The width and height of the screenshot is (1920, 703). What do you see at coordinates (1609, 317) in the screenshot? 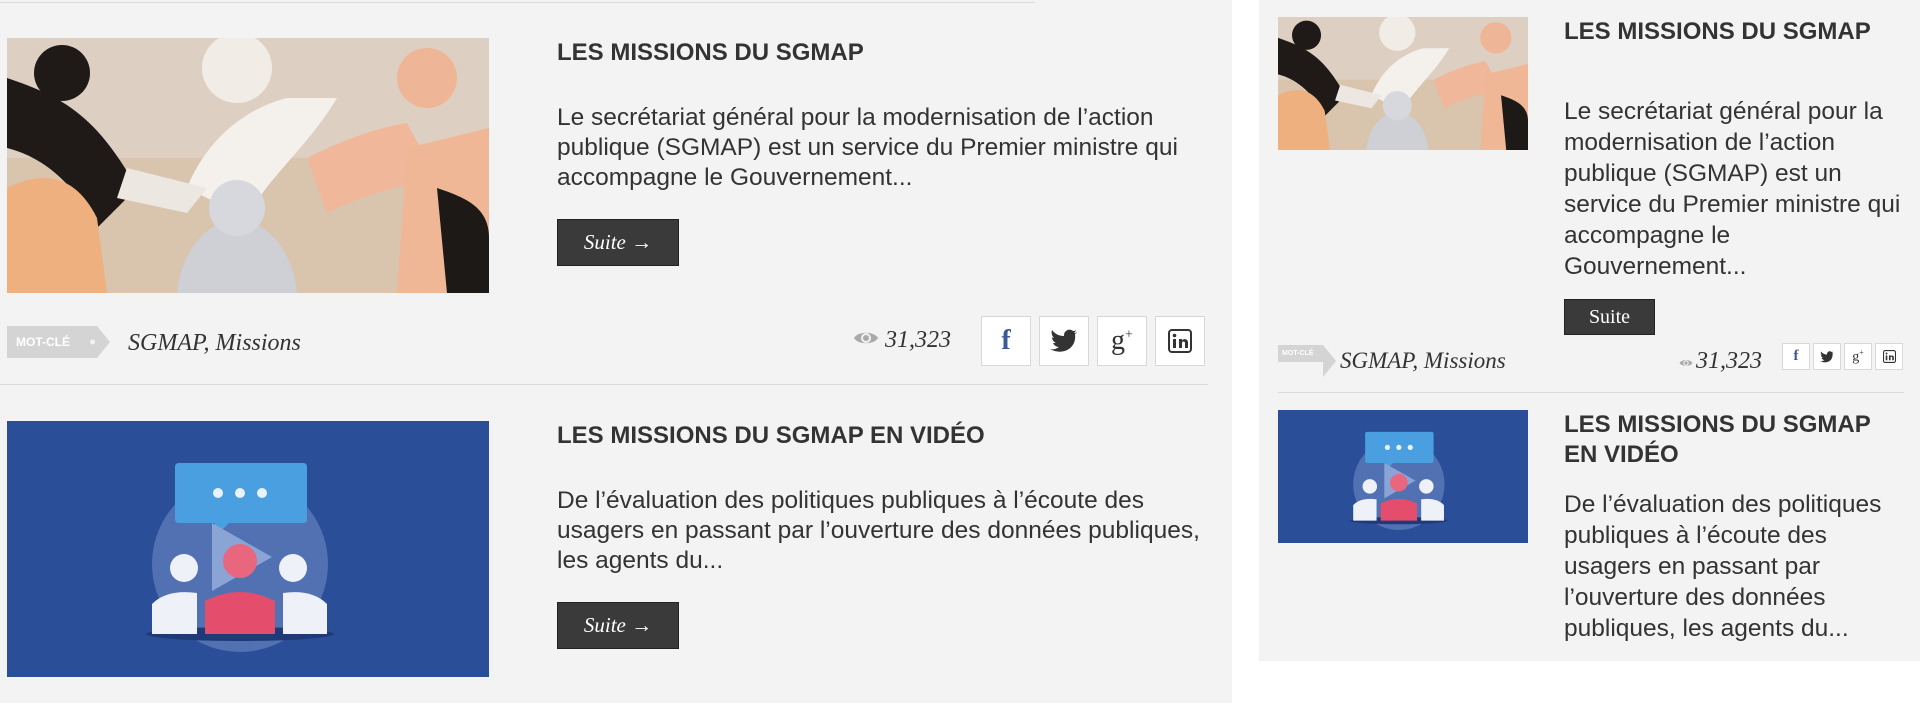
I see `read-more-button: Suite` at bounding box center [1609, 317].